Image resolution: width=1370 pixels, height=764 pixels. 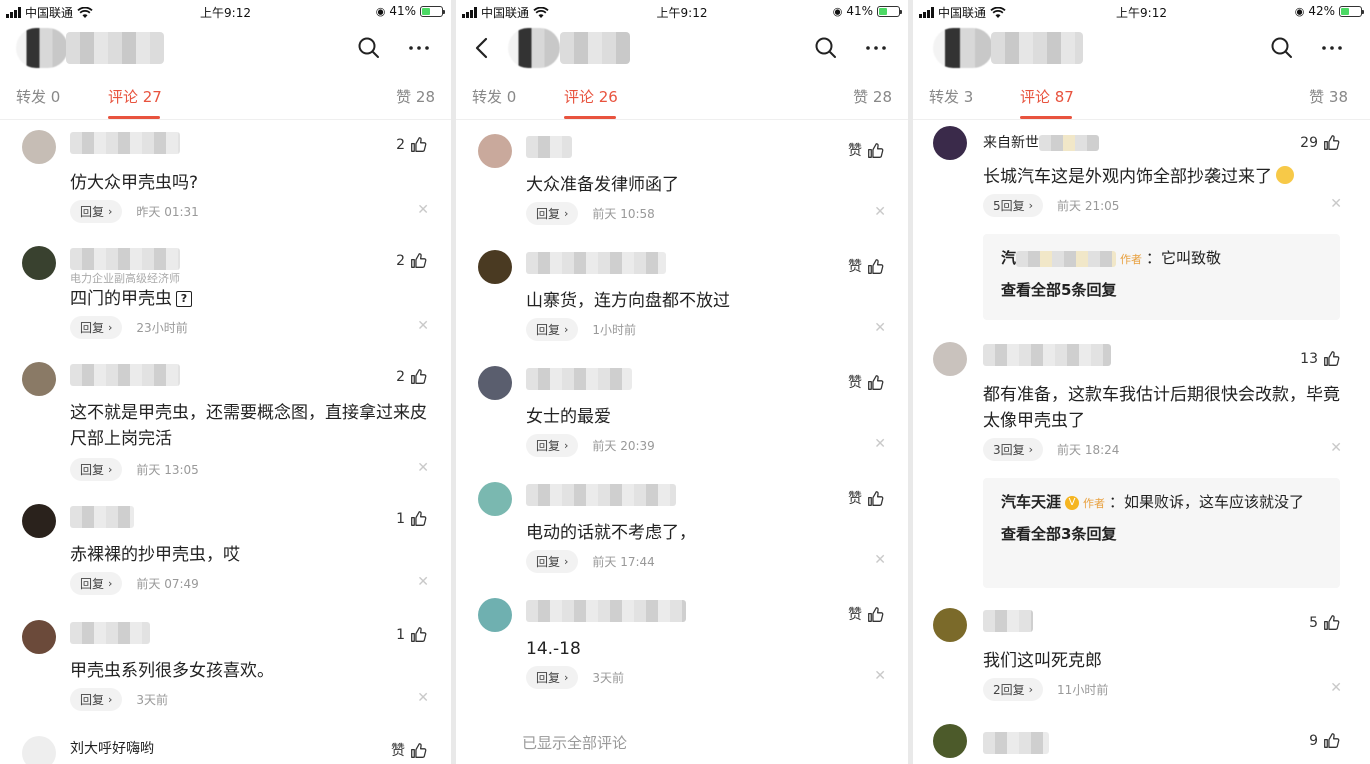 I want to click on reply-preview: 汽车天涯 V 作者 ：如果败诉，这车应该就没了 查看全部3条回复, so click(x=1161, y=533).